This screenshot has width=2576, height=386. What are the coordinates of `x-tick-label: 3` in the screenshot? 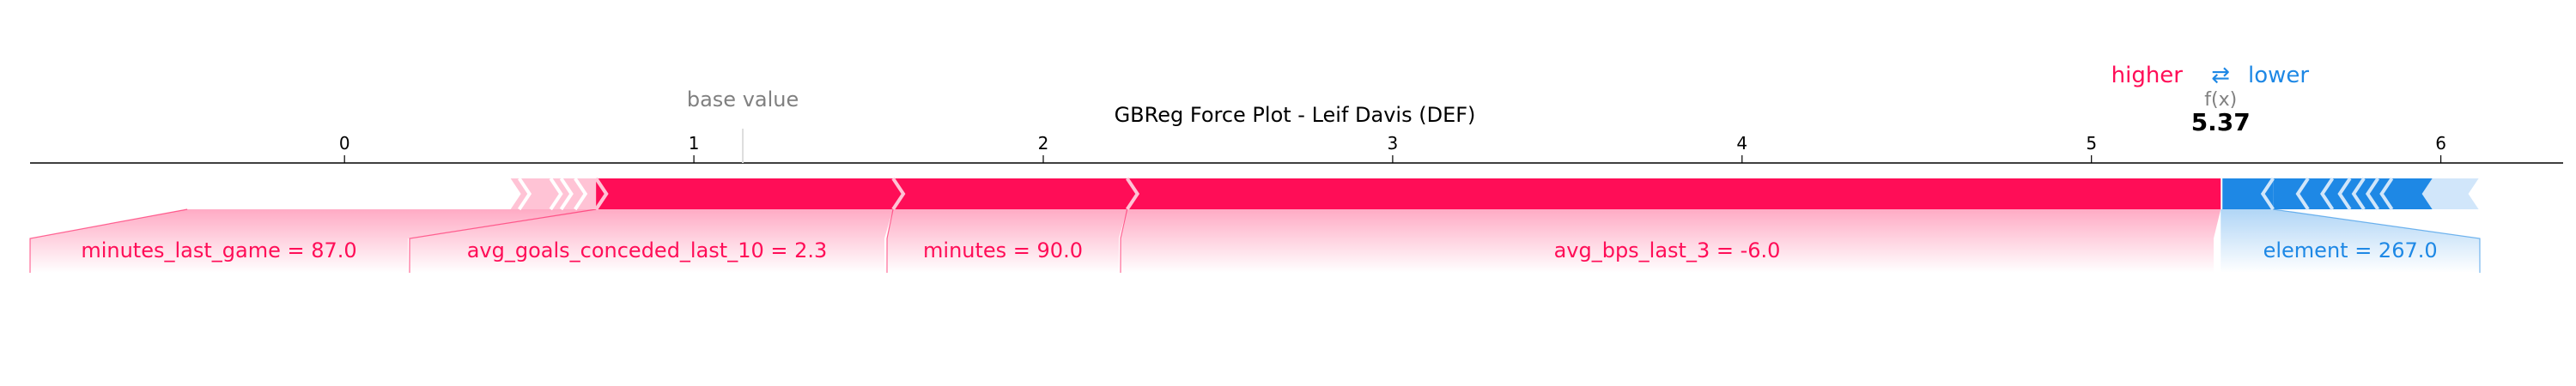 It's located at (1393, 143).